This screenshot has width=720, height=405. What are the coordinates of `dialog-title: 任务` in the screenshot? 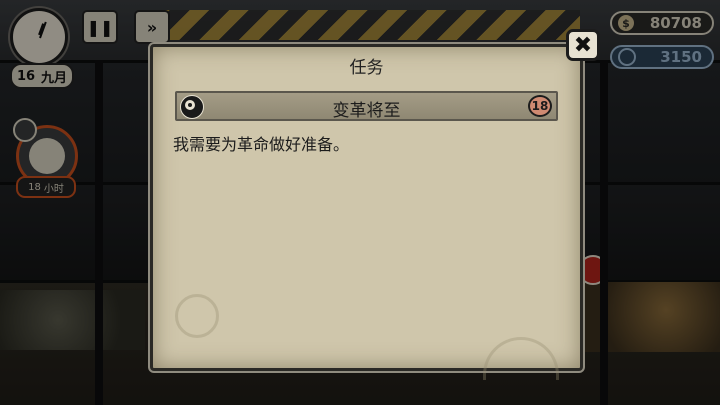 It's located at (366, 68).